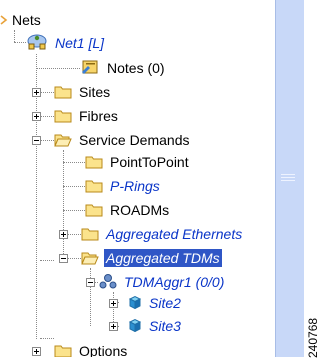 The height and width of the screenshot is (358, 320). Describe the element at coordinates (95, 92) in the screenshot. I see `tree-node-label: Sites` at that location.